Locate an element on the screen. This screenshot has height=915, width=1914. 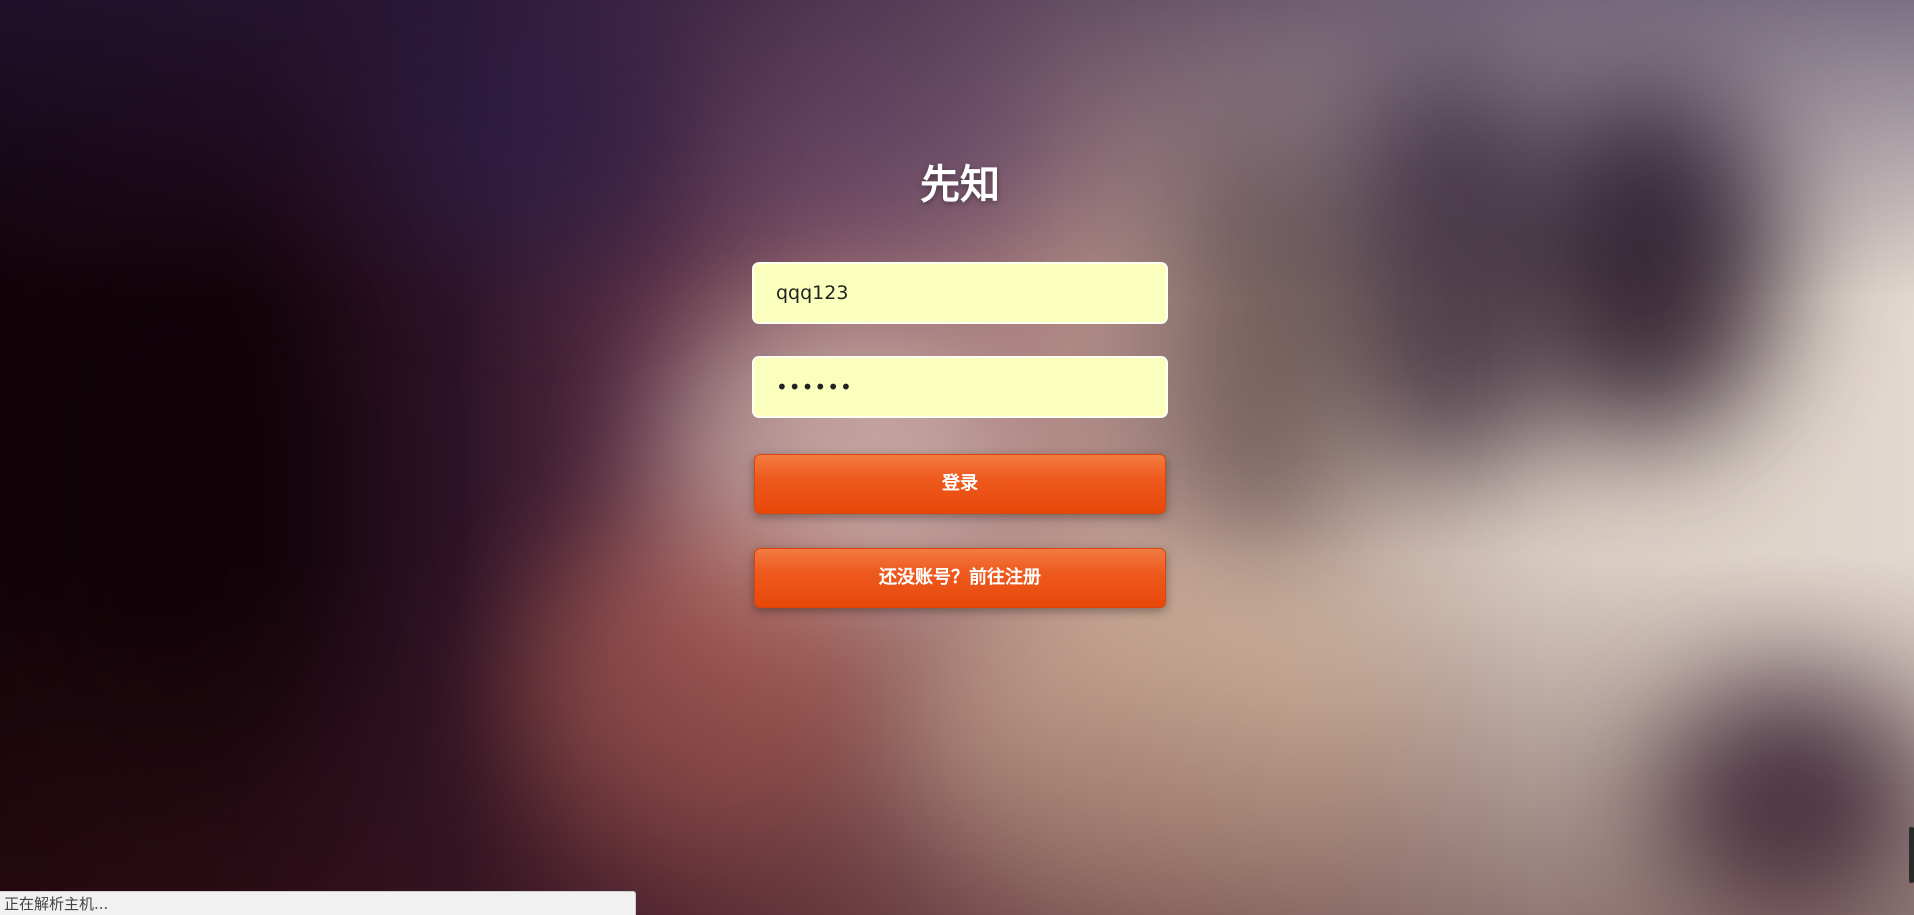
login-button: 登录 is located at coordinates (960, 484).